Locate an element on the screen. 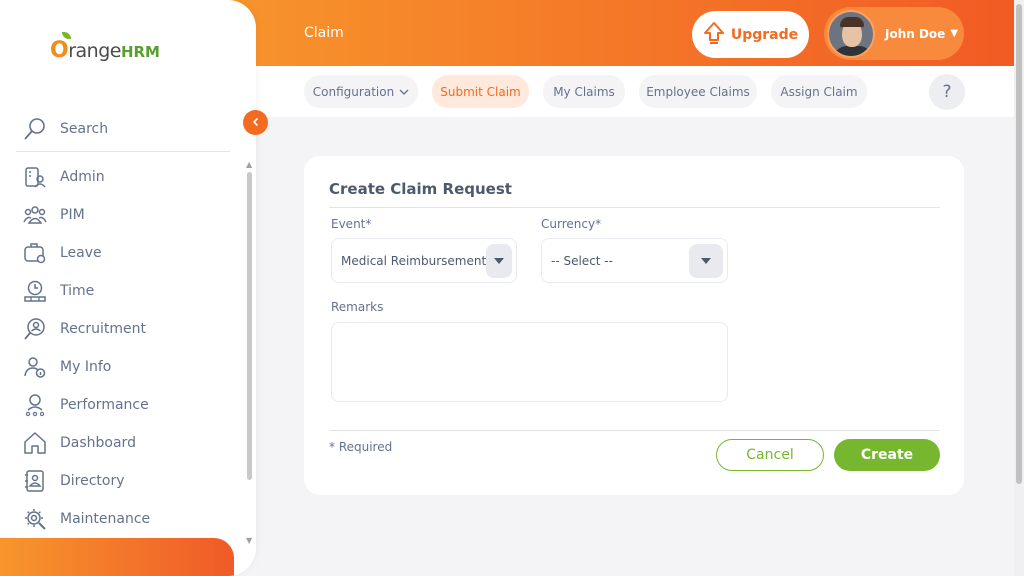 This screenshot has height=576, width=1024. brand-logo: OrangeHRM is located at coordinates (110, 50).